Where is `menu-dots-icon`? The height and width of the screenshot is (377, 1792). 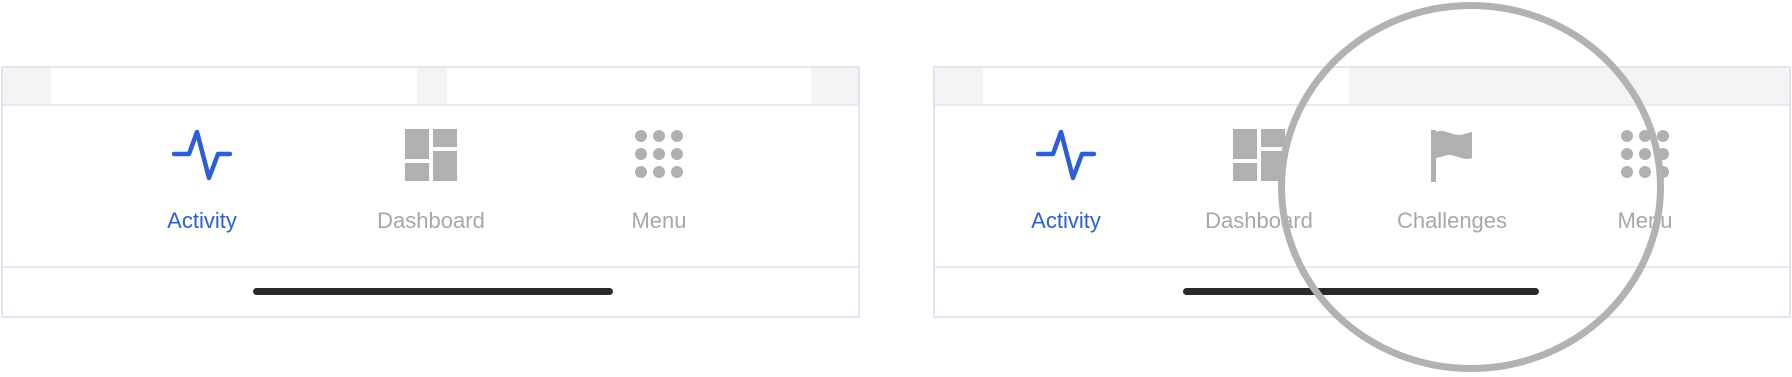 menu-dots-icon is located at coordinates (659, 154).